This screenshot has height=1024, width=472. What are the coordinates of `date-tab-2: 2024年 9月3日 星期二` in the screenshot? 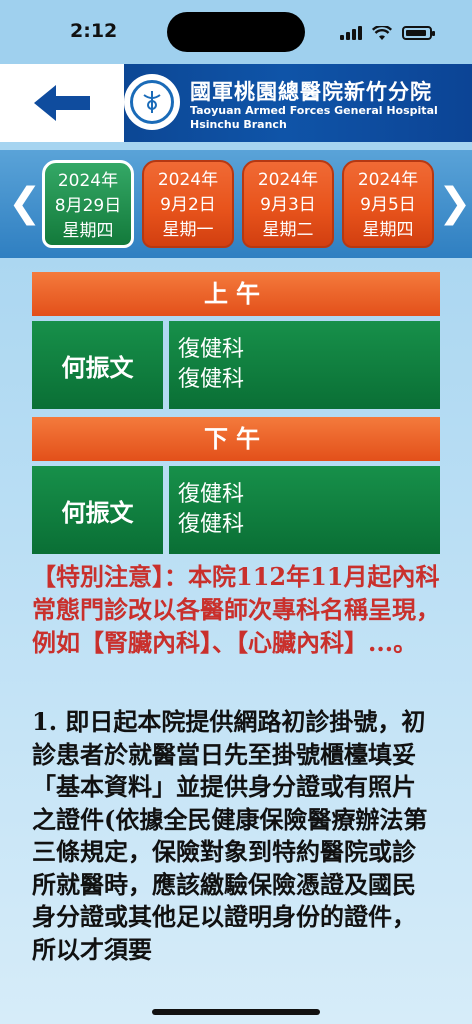 It's located at (288, 204).